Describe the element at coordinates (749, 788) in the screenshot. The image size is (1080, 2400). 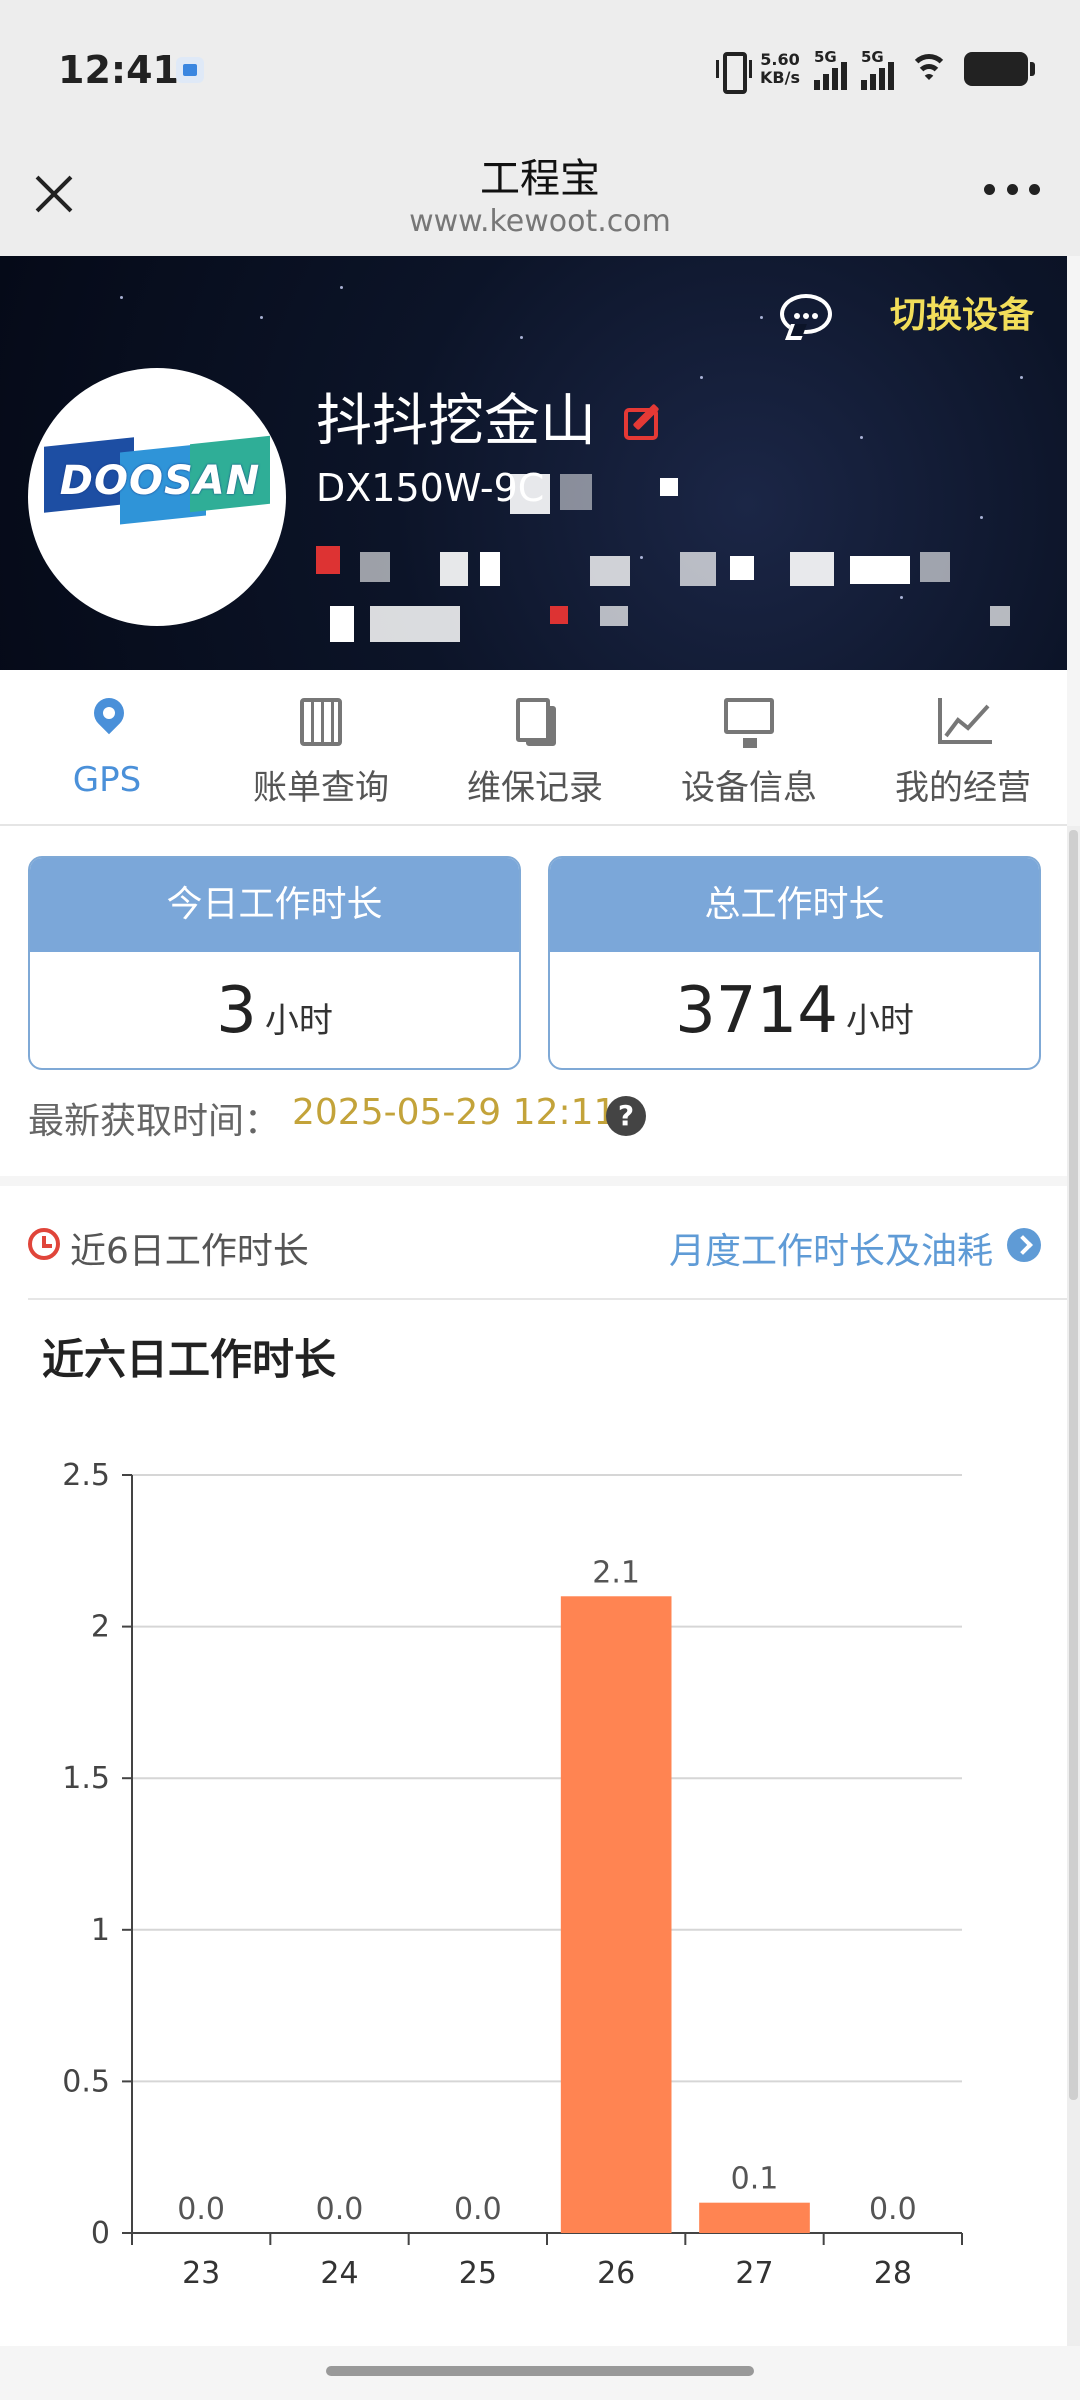
I see `menu-item-label: 设备信息` at that location.